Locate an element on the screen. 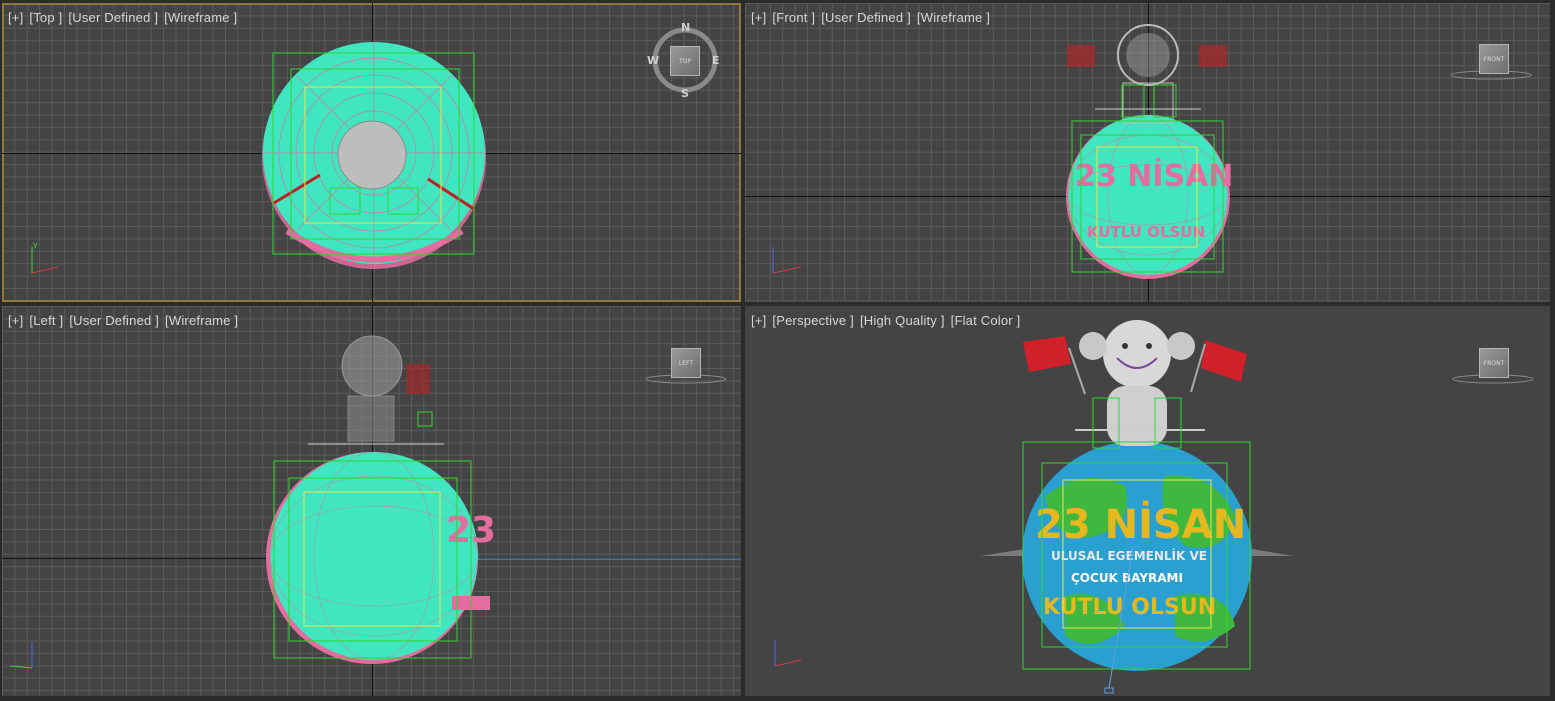 The width and height of the screenshot is (1555, 701). persp-text-line4: KUTLU OLSUN is located at coordinates (1129, 607).